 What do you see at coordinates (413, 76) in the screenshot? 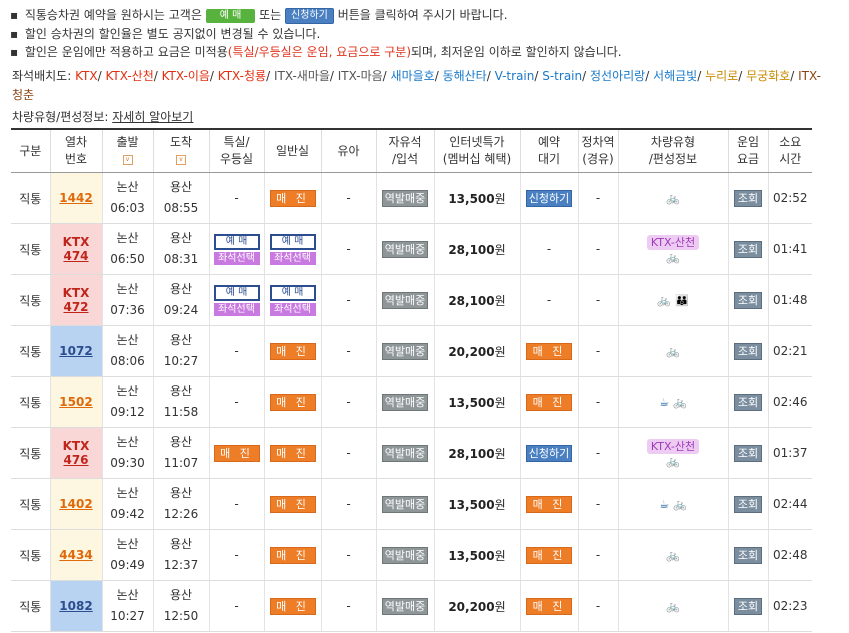
I see `seat-map-link: 새마을호` at bounding box center [413, 76].